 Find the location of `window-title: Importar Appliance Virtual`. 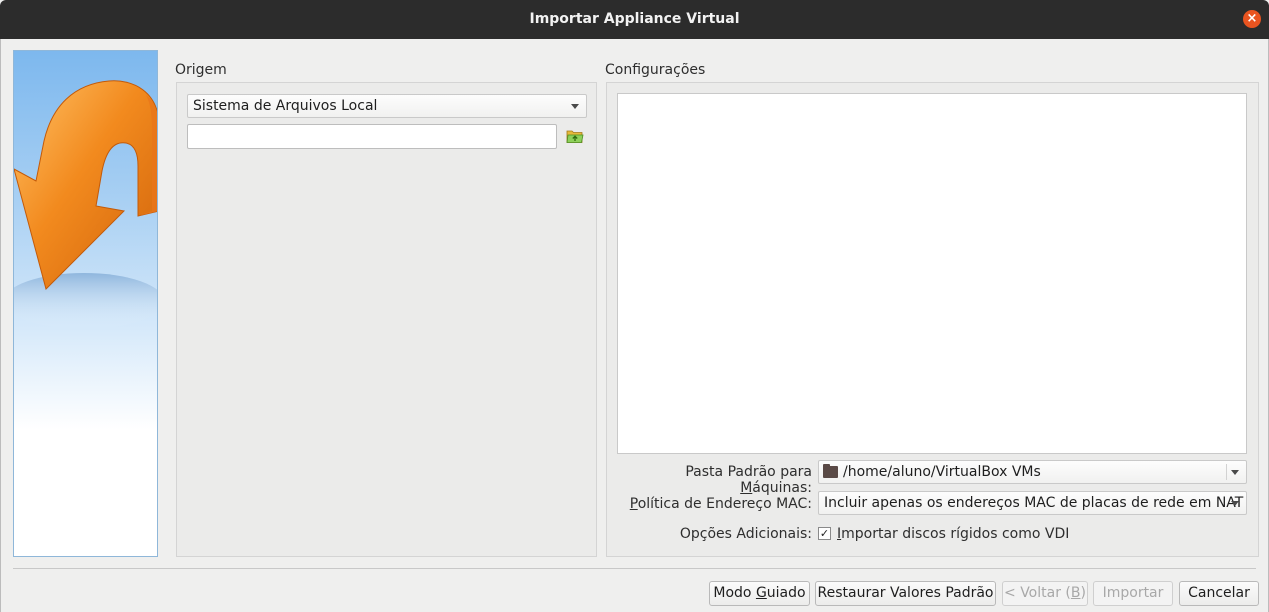

window-title: Importar Appliance Virtual is located at coordinates (634, 19).